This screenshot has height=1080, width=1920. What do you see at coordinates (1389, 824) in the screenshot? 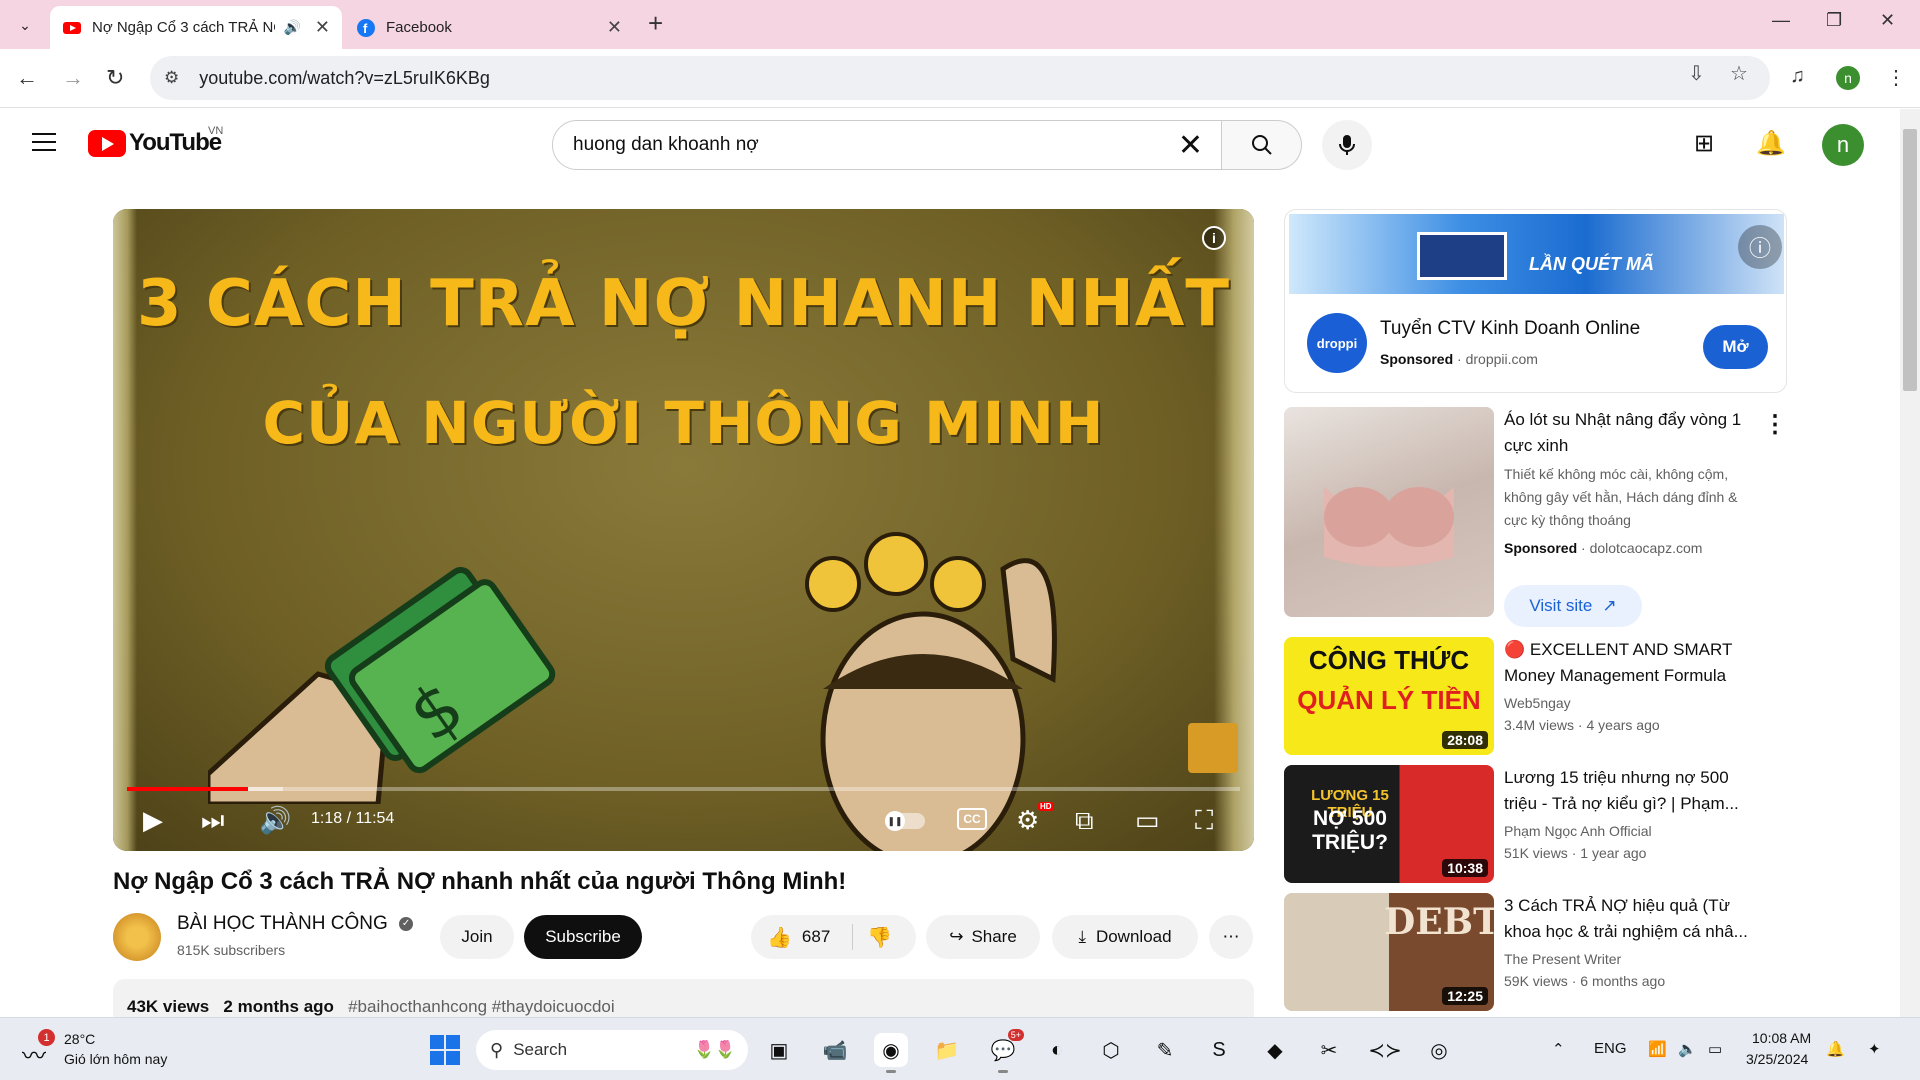
I see `video-thumbnail: LƯƠNG 15 TRIỆU NỢ 500 TRIỆU? 10:38` at bounding box center [1389, 824].